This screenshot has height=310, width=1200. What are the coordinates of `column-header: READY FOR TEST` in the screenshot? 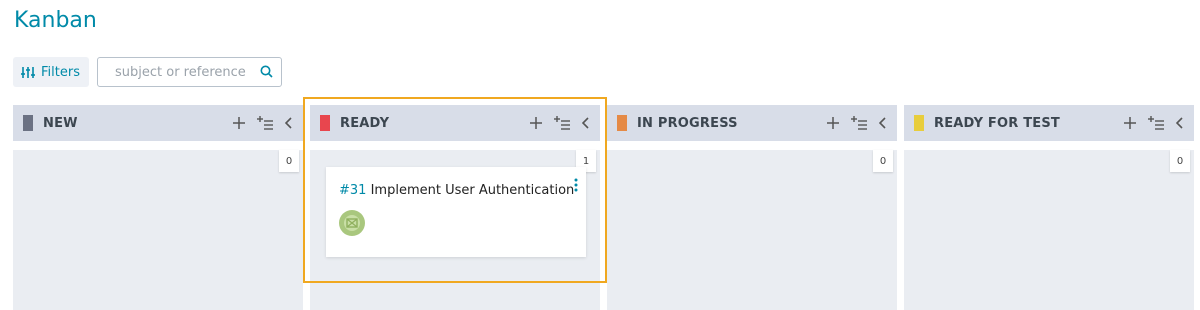 It's located at (1049, 123).